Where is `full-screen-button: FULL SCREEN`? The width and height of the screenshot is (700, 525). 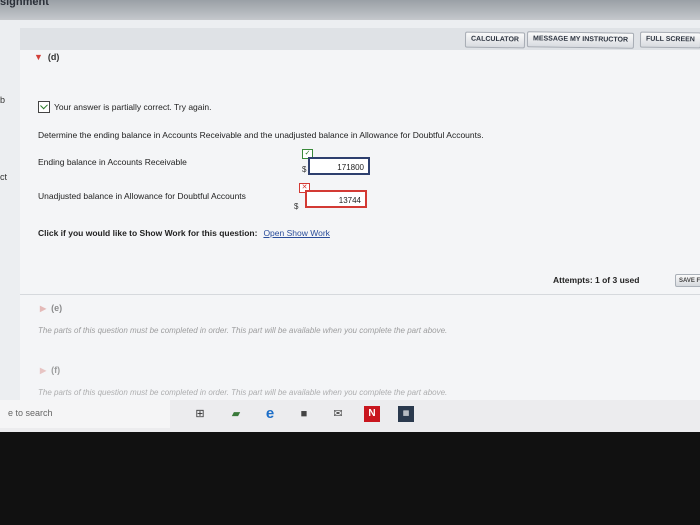
full-screen-button: FULL SCREEN is located at coordinates (669, 40).